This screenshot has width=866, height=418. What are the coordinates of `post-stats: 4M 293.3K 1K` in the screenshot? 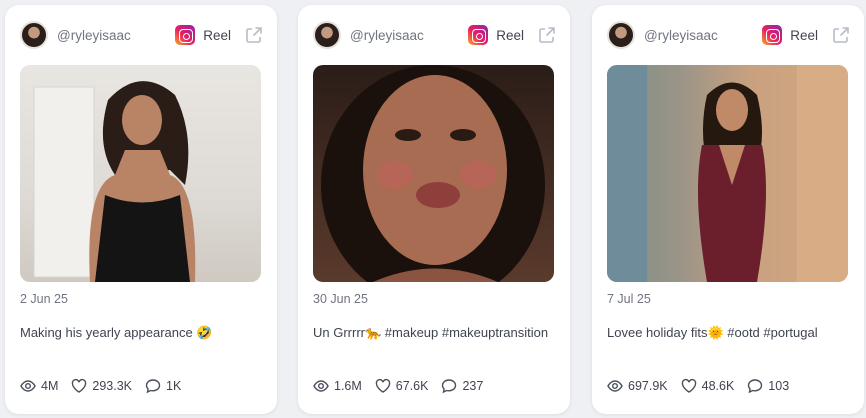 It's located at (107, 386).